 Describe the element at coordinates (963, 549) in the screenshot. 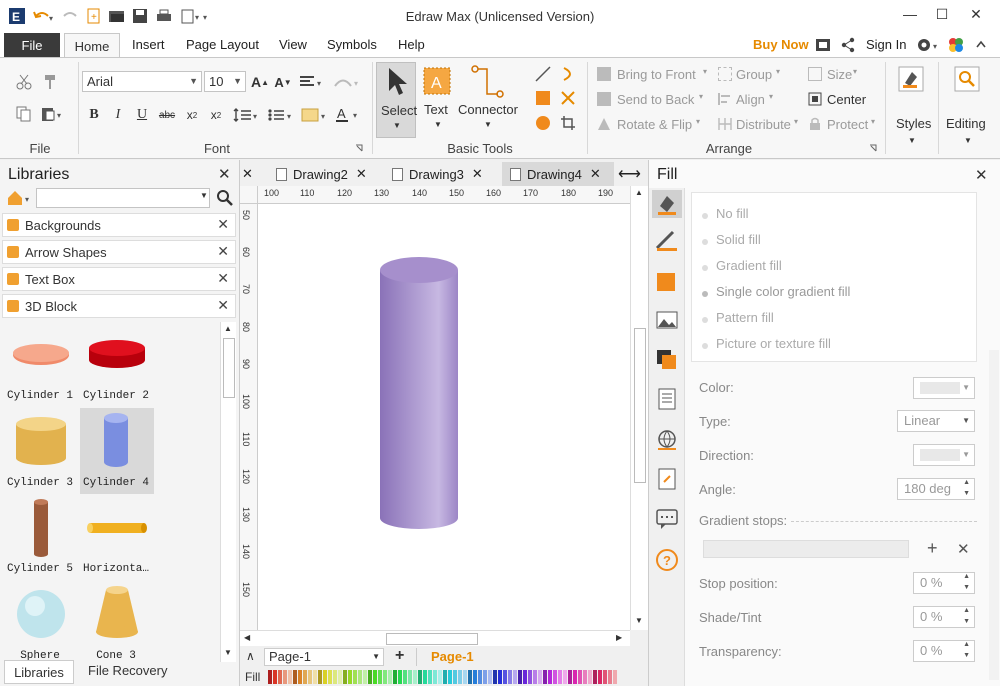

I see `remove-stop-icon: ✕` at that location.